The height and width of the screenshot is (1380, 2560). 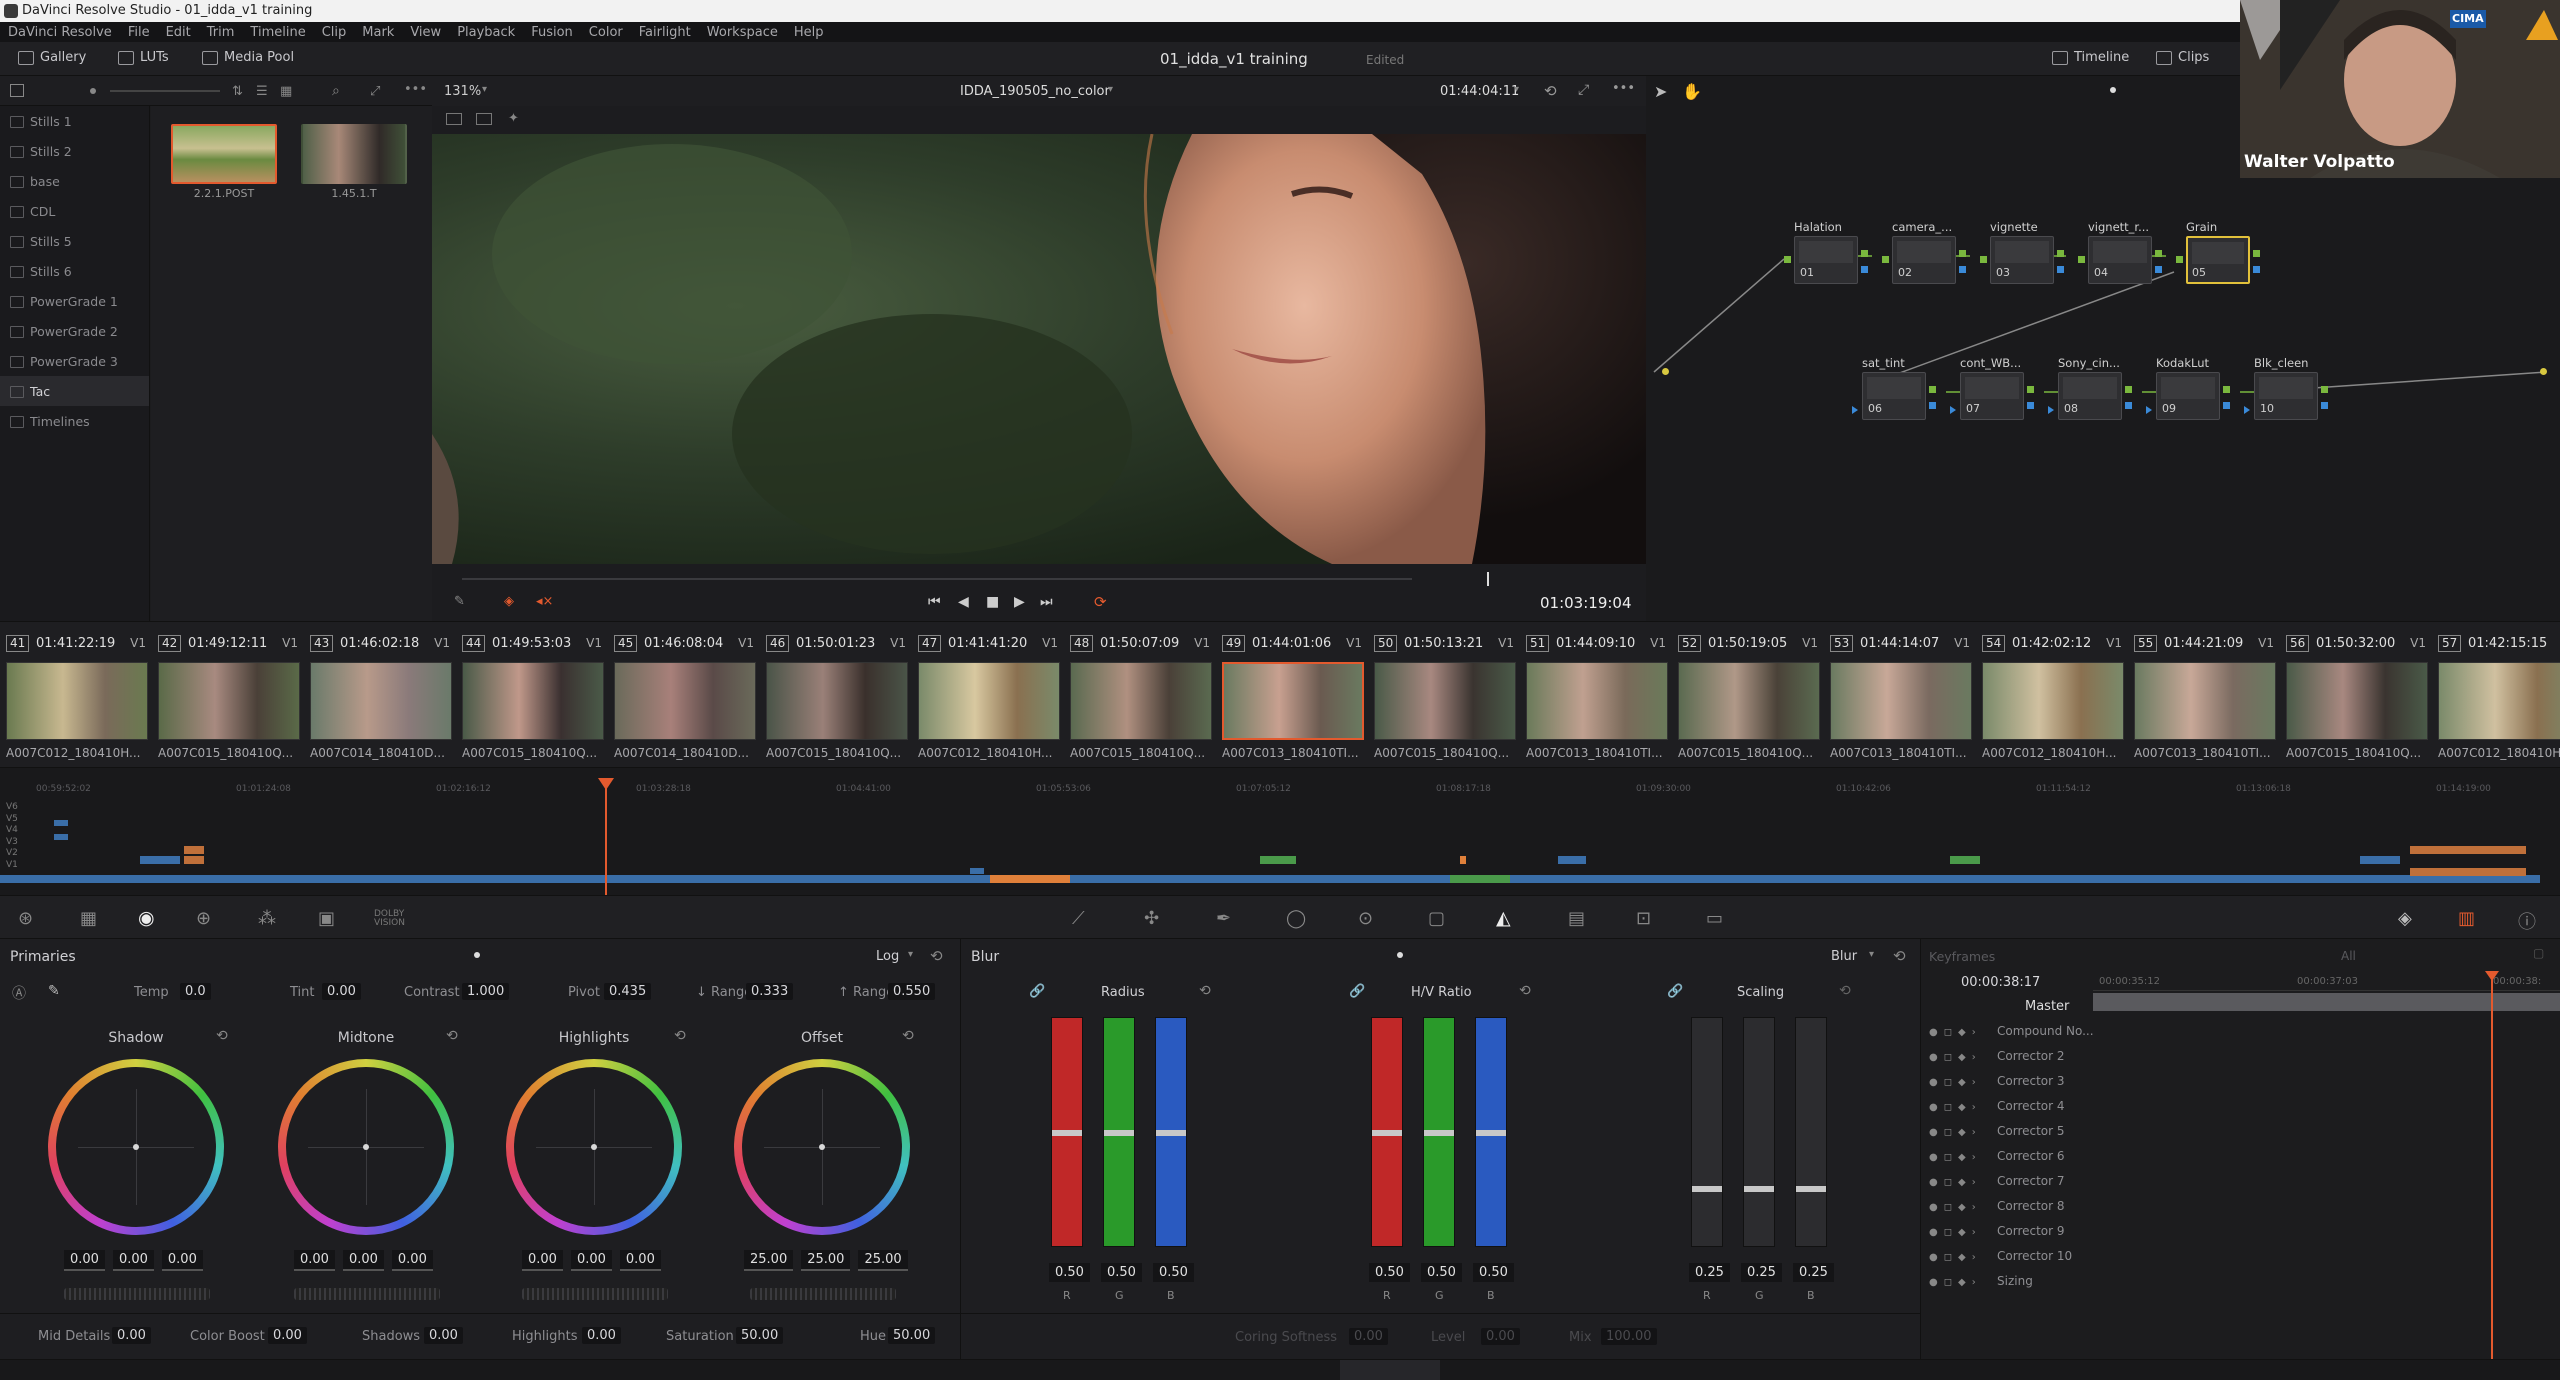 I want to click on color-warper-icon: ✣, so click(x=1151, y=918).